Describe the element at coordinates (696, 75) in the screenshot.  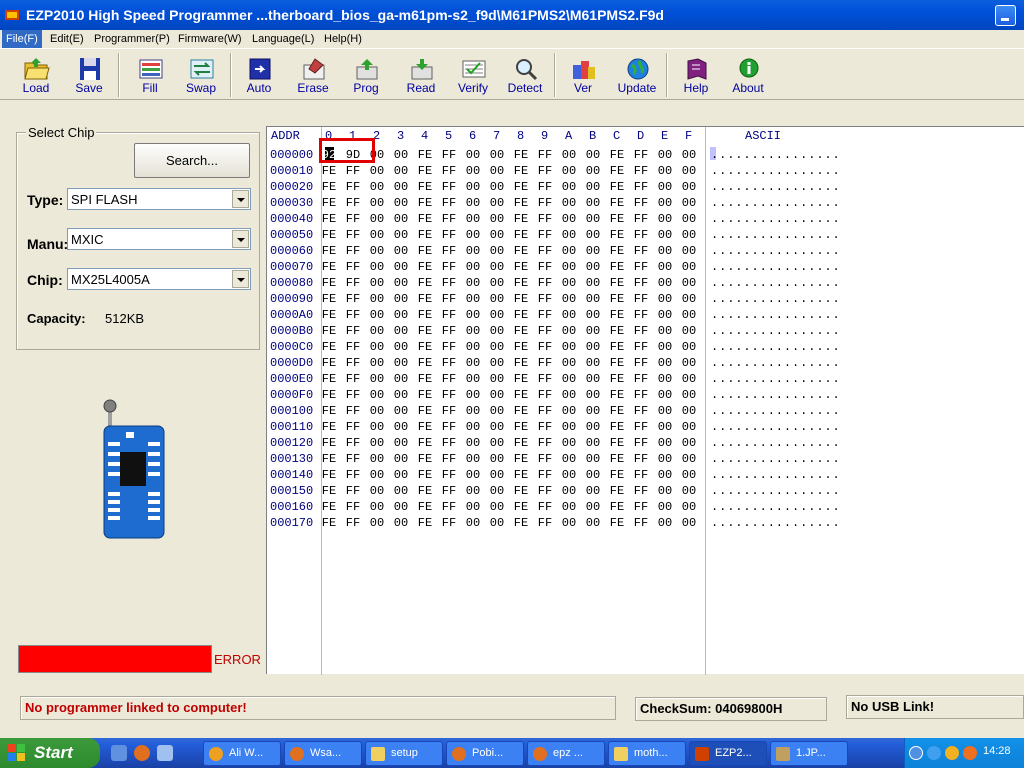
I see `help-button: Help` at that location.